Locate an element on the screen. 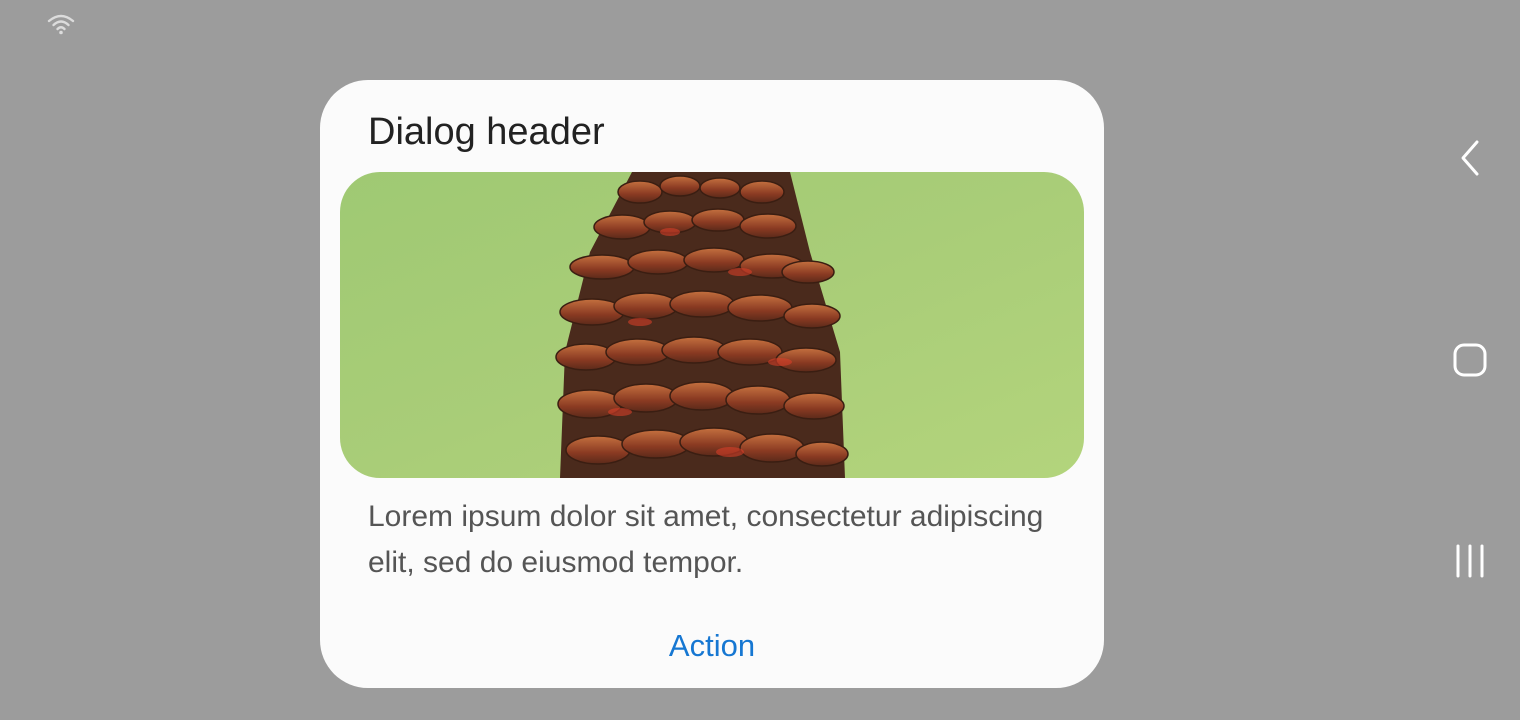 Image resolution: width=1520 pixels, height=720 pixels. chevron-left-icon is located at coordinates (1470, 158).